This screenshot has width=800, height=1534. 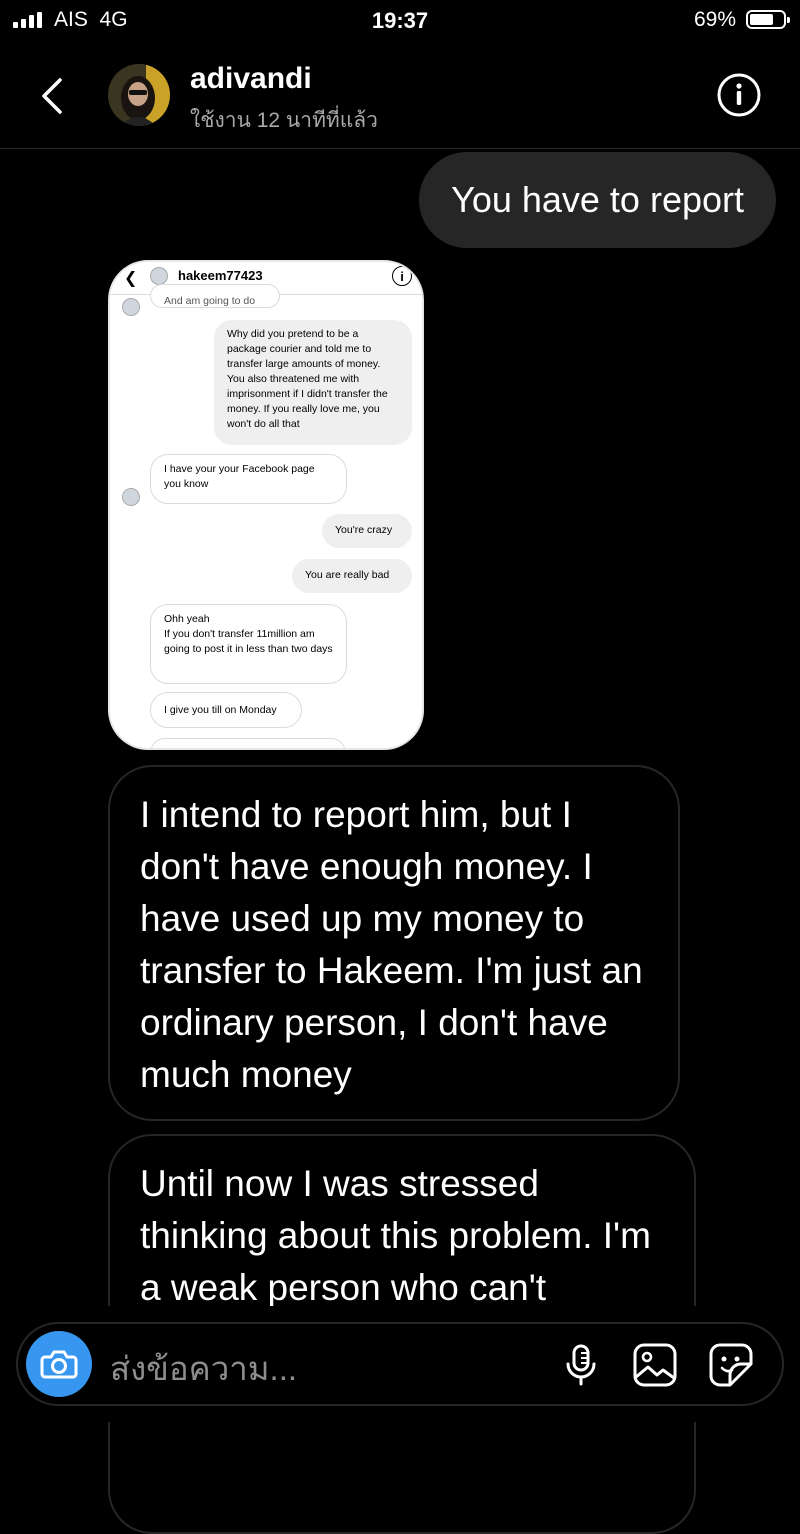 What do you see at coordinates (739, 95) in the screenshot?
I see `info-icon` at bounding box center [739, 95].